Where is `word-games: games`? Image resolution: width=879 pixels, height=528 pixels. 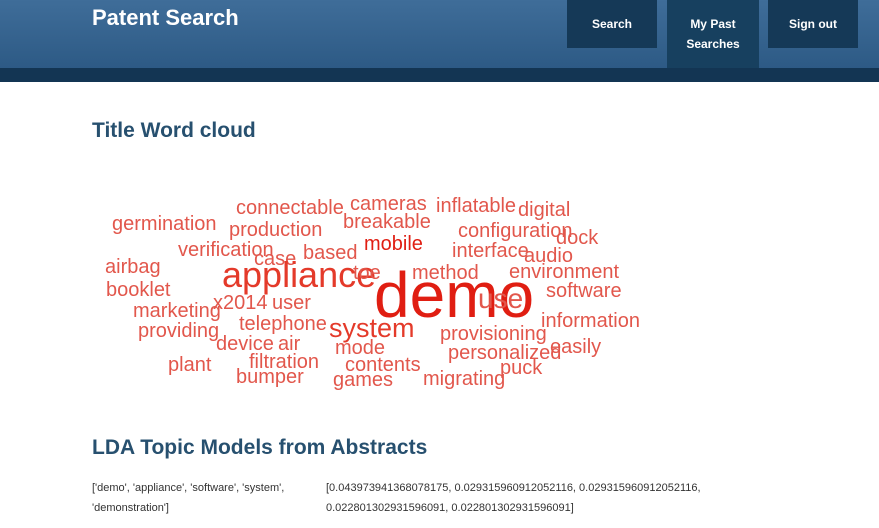 word-games: games is located at coordinates (363, 380).